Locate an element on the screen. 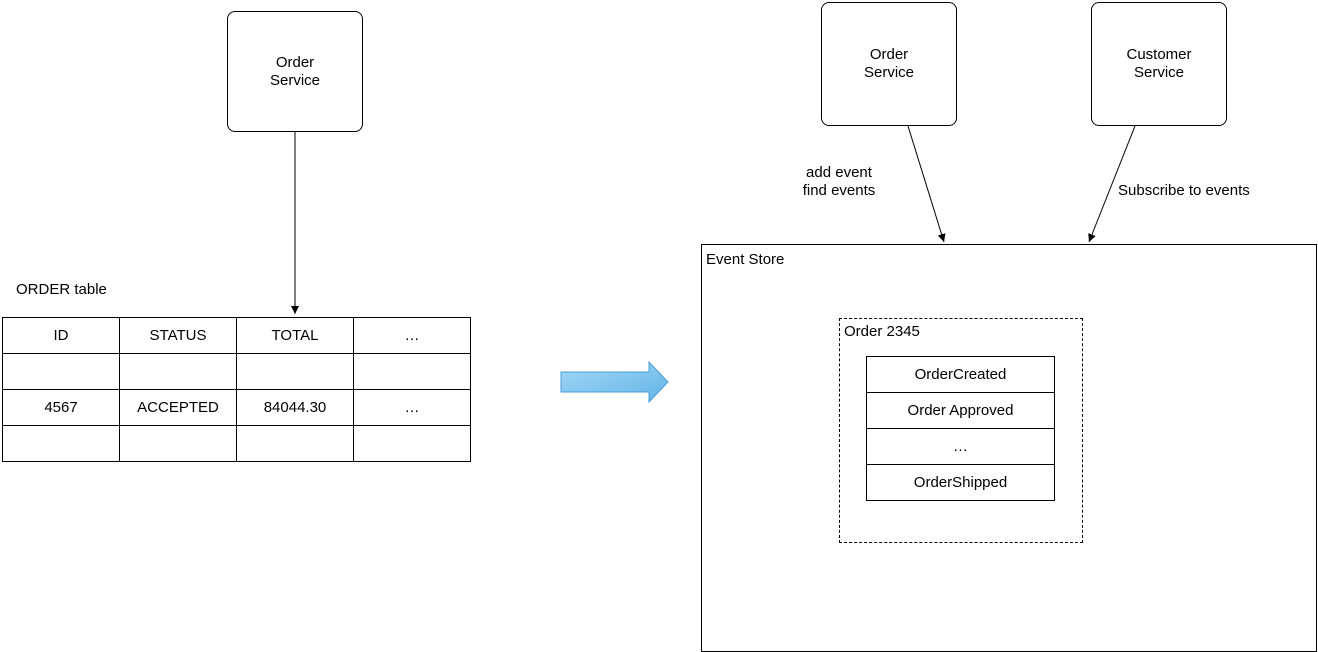 The image size is (1318, 652). event-store-title: Event Store is located at coordinates (745, 259).